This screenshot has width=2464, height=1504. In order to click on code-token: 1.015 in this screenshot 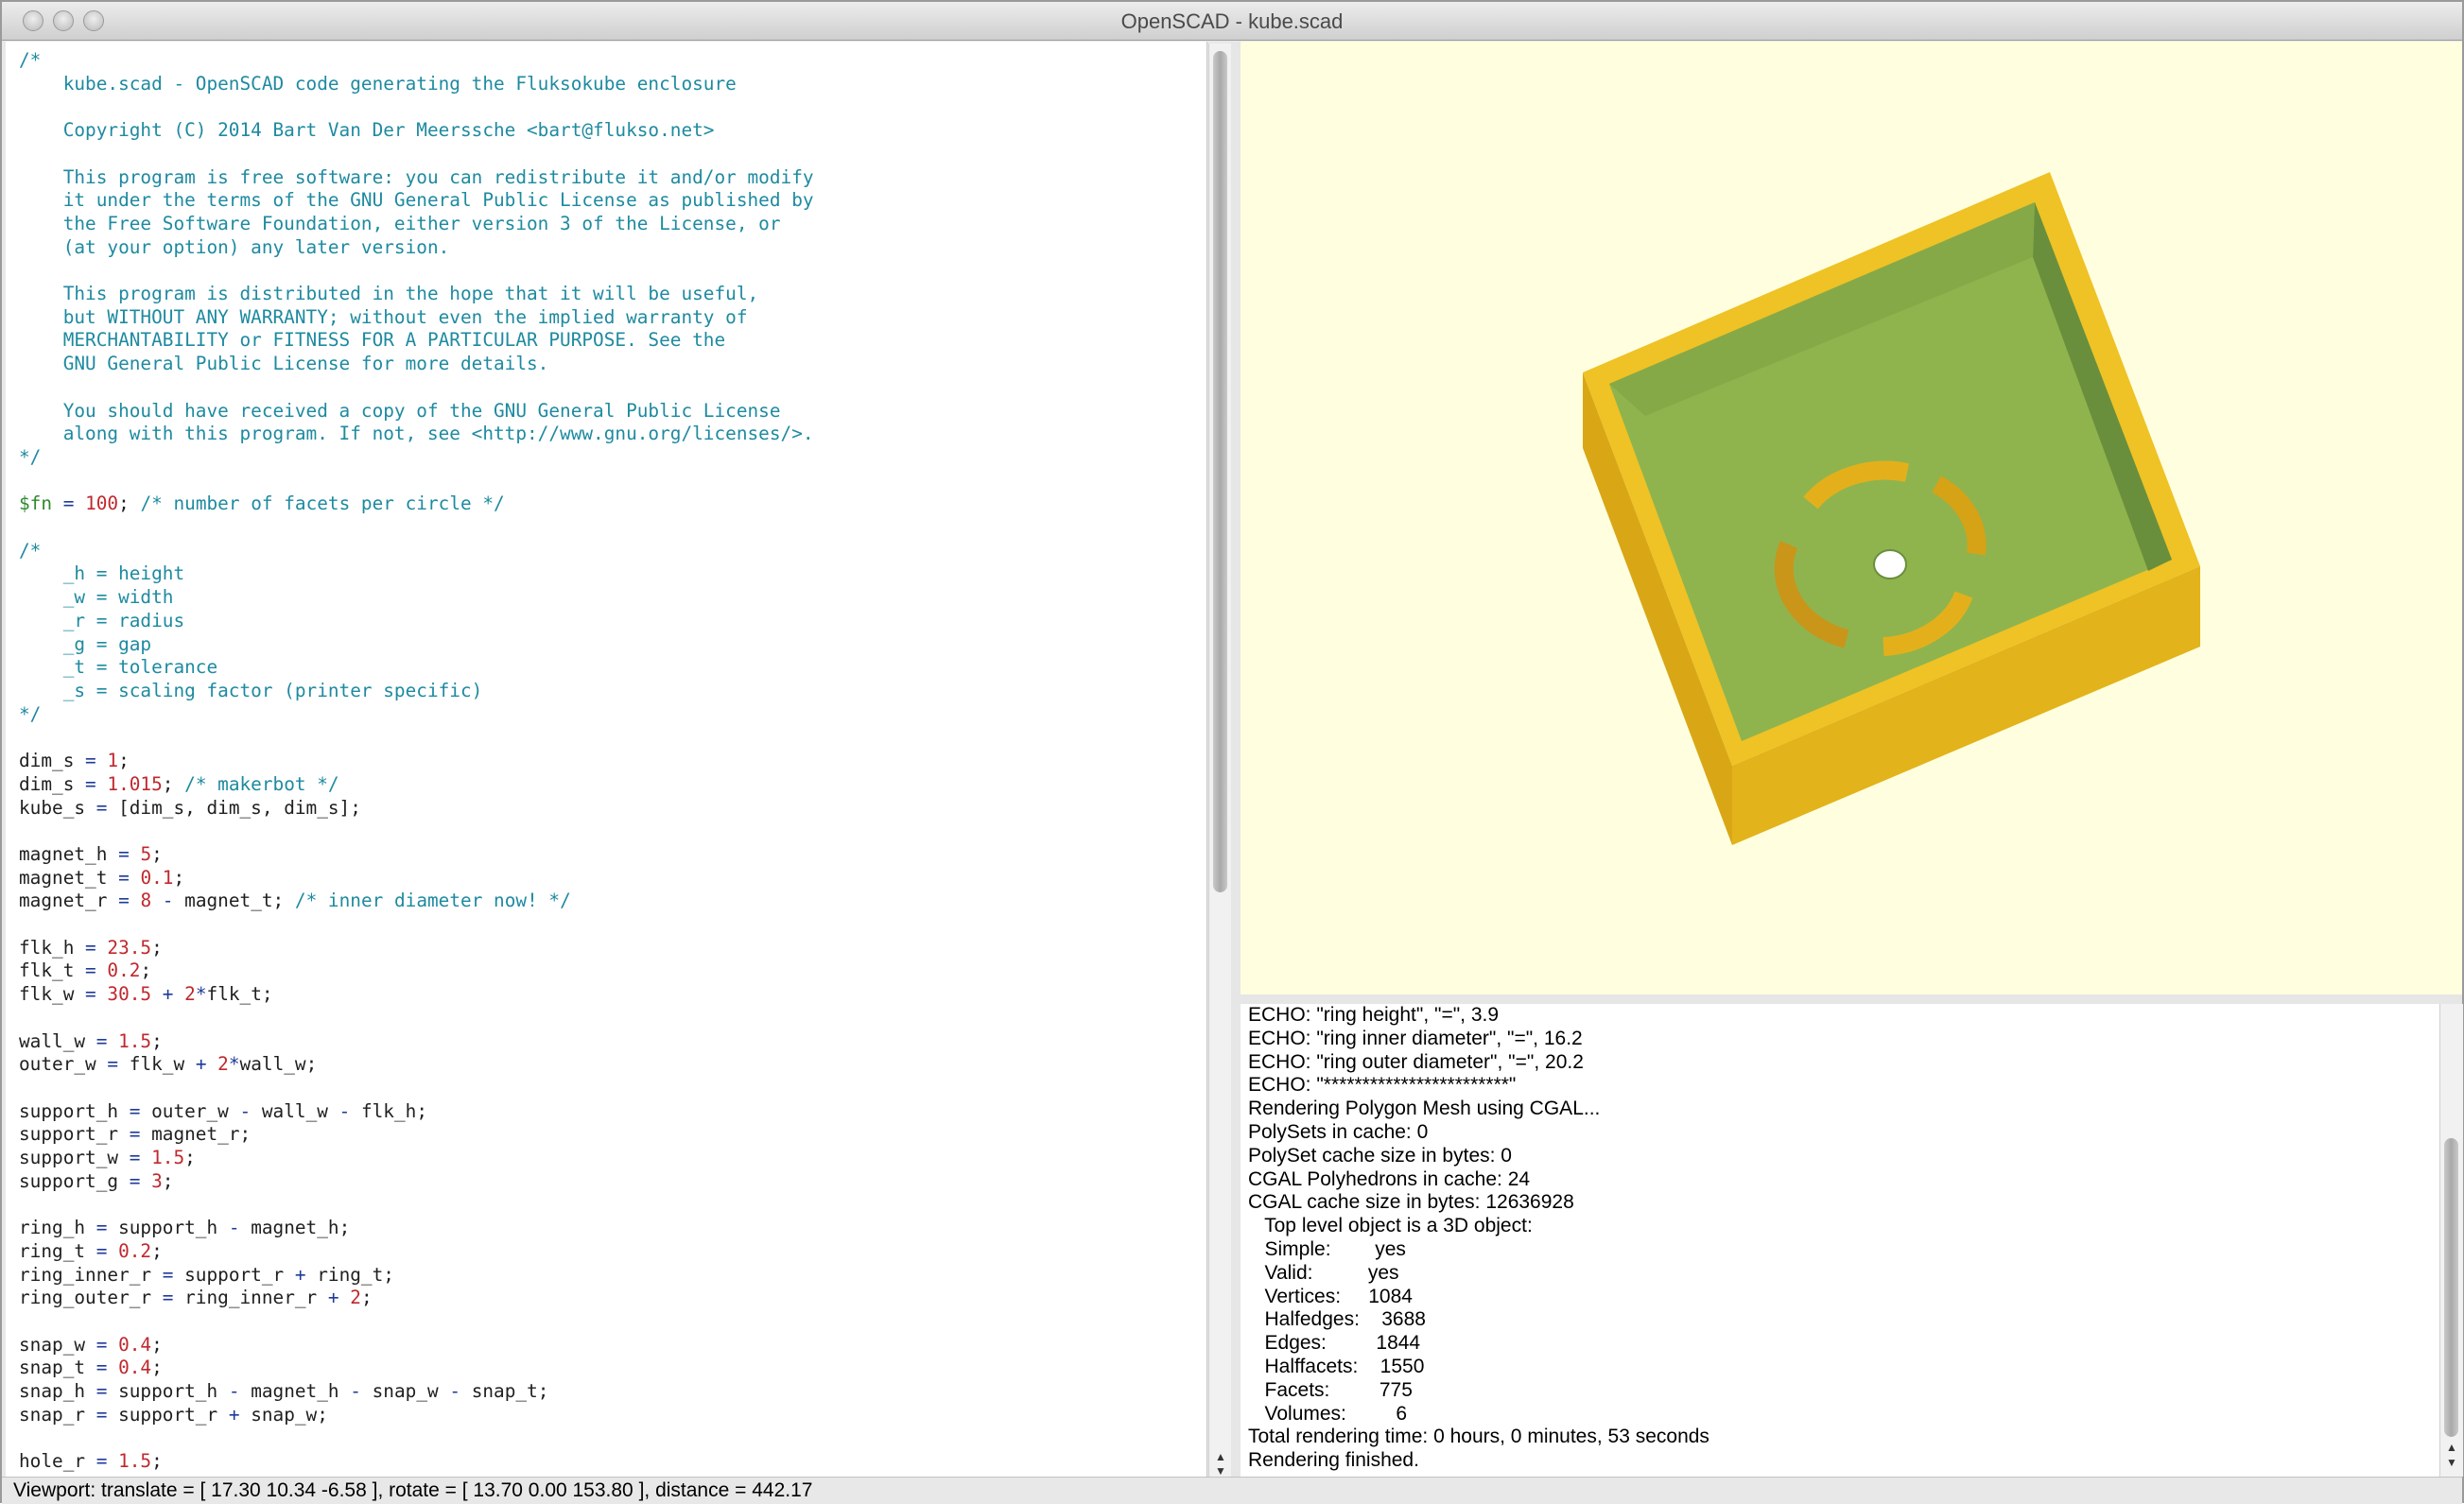, I will do `click(135, 784)`.